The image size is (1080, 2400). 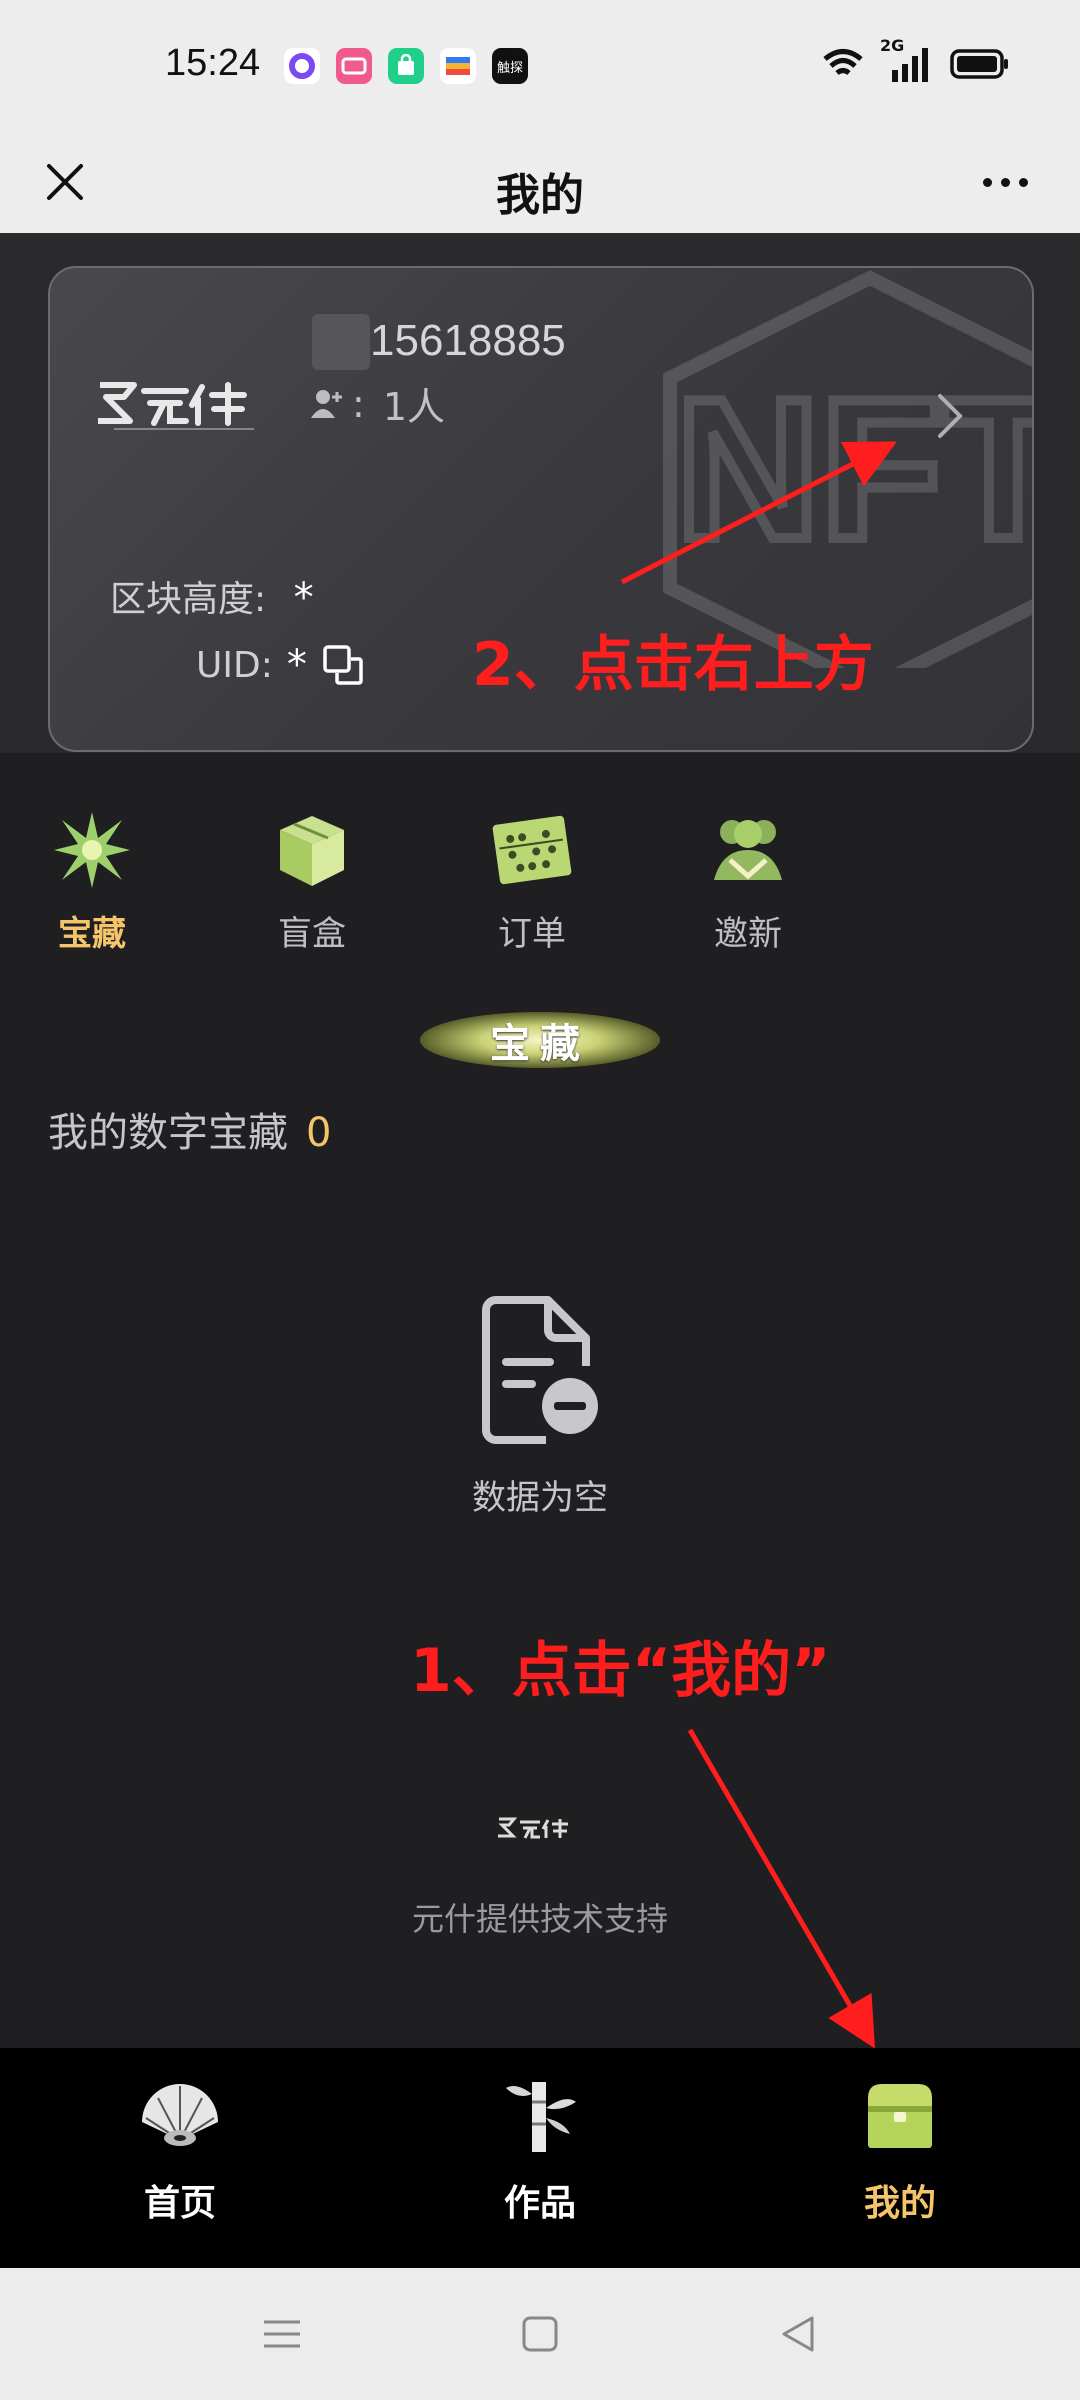 I want to click on pink-app-icon, so click(x=354, y=66).